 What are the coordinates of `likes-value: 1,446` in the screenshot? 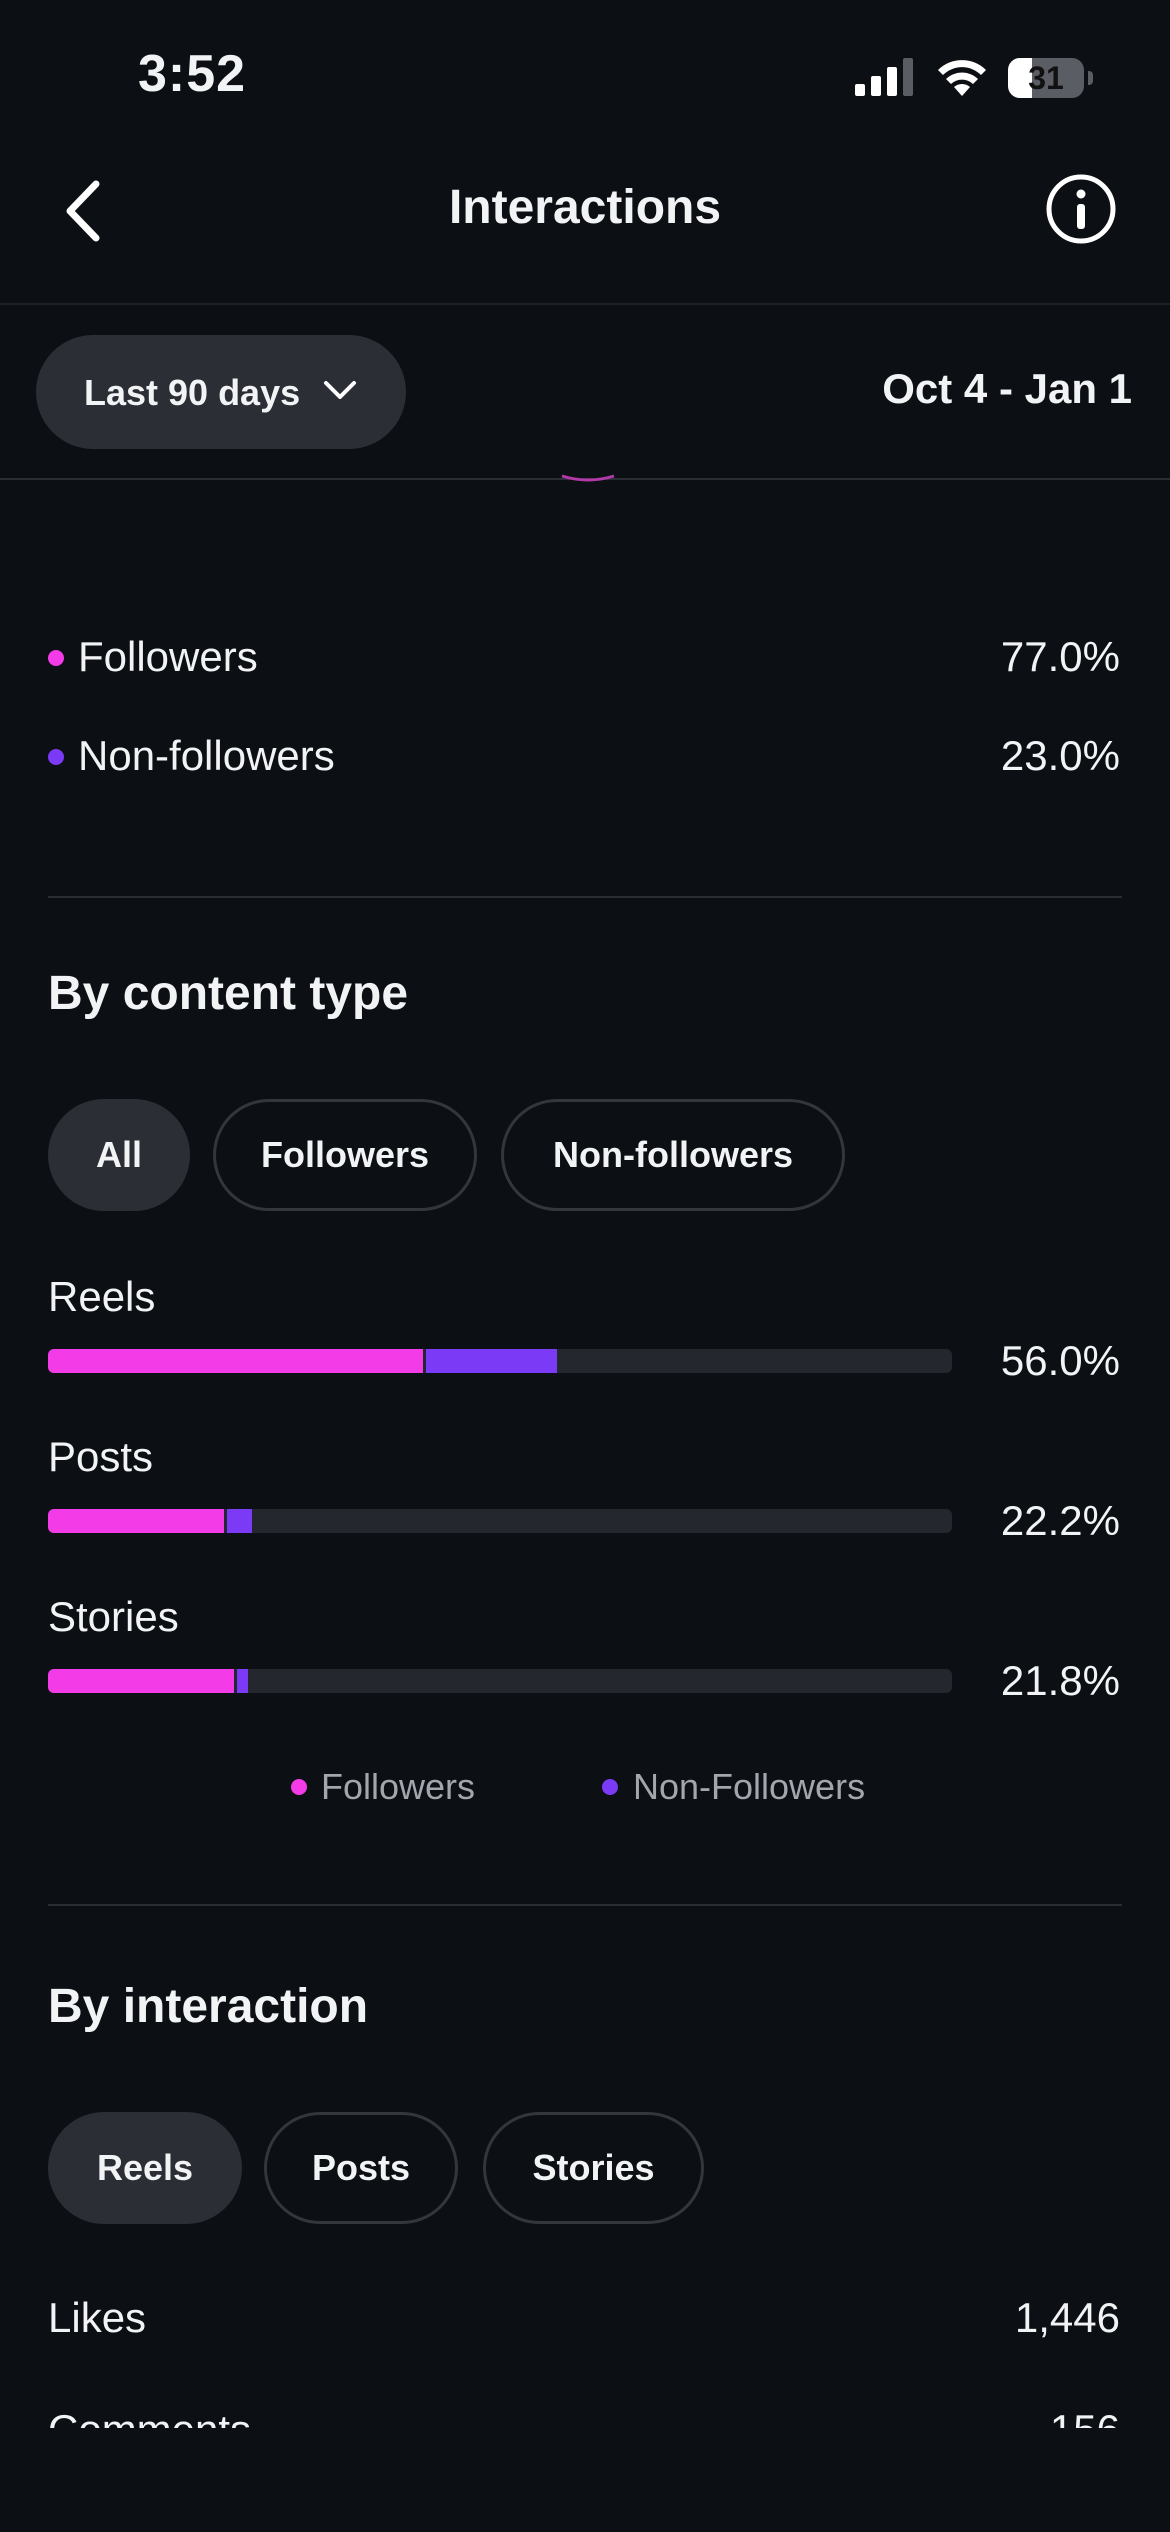 It's located at (1067, 2317).